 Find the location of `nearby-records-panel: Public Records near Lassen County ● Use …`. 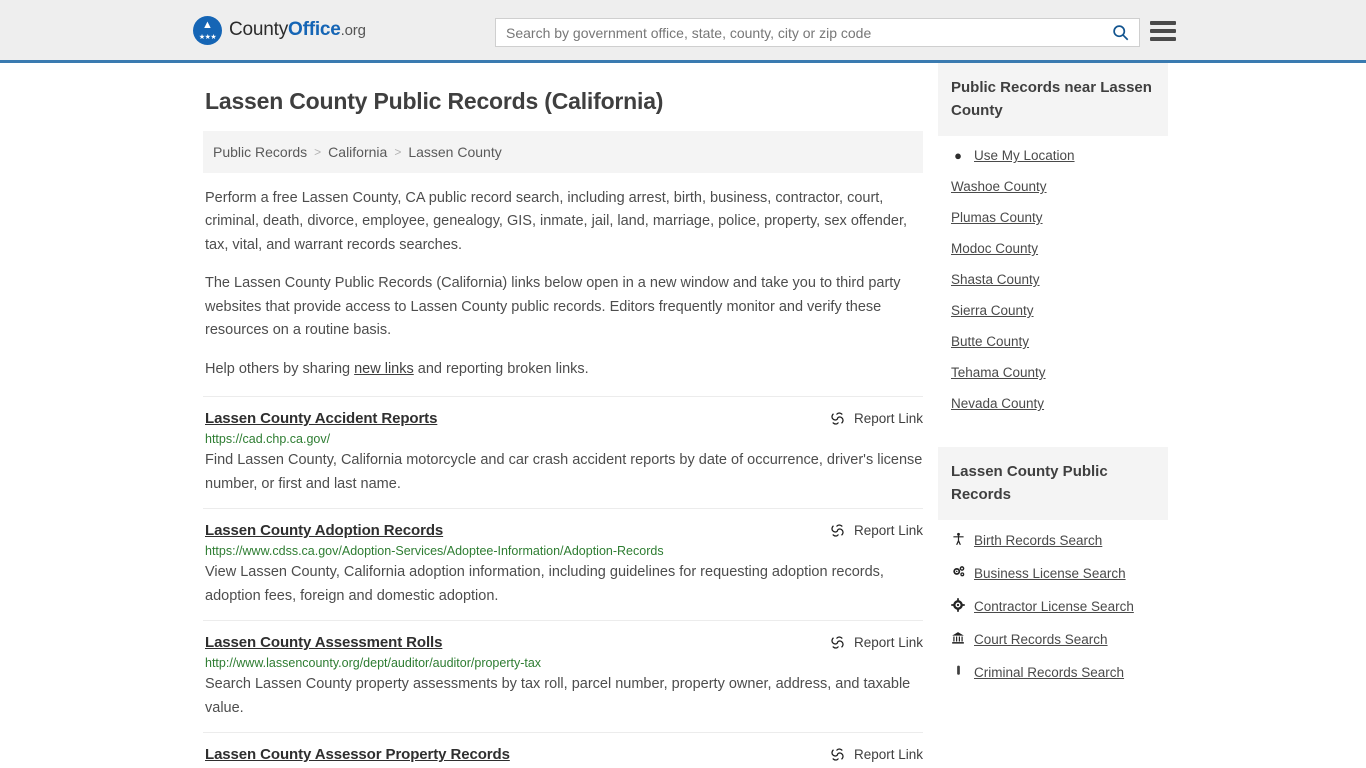

nearby-records-panel: Public Records near Lassen County ● Use … is located at coordinates (1053, 247).